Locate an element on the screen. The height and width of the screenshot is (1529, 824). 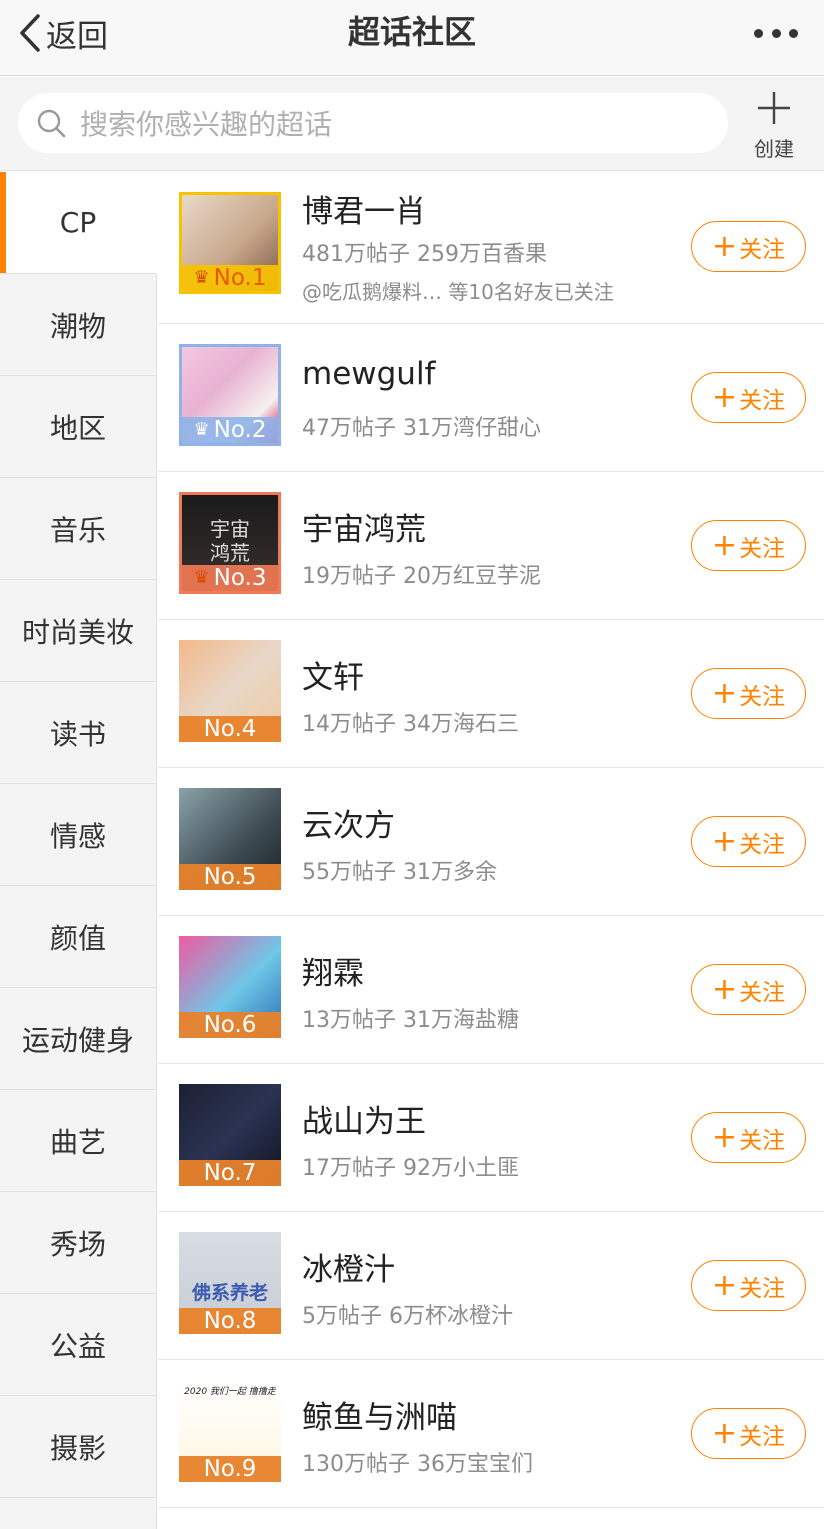
navigation-bar: 返回 超话社区 is located at coordinates (412, 38).